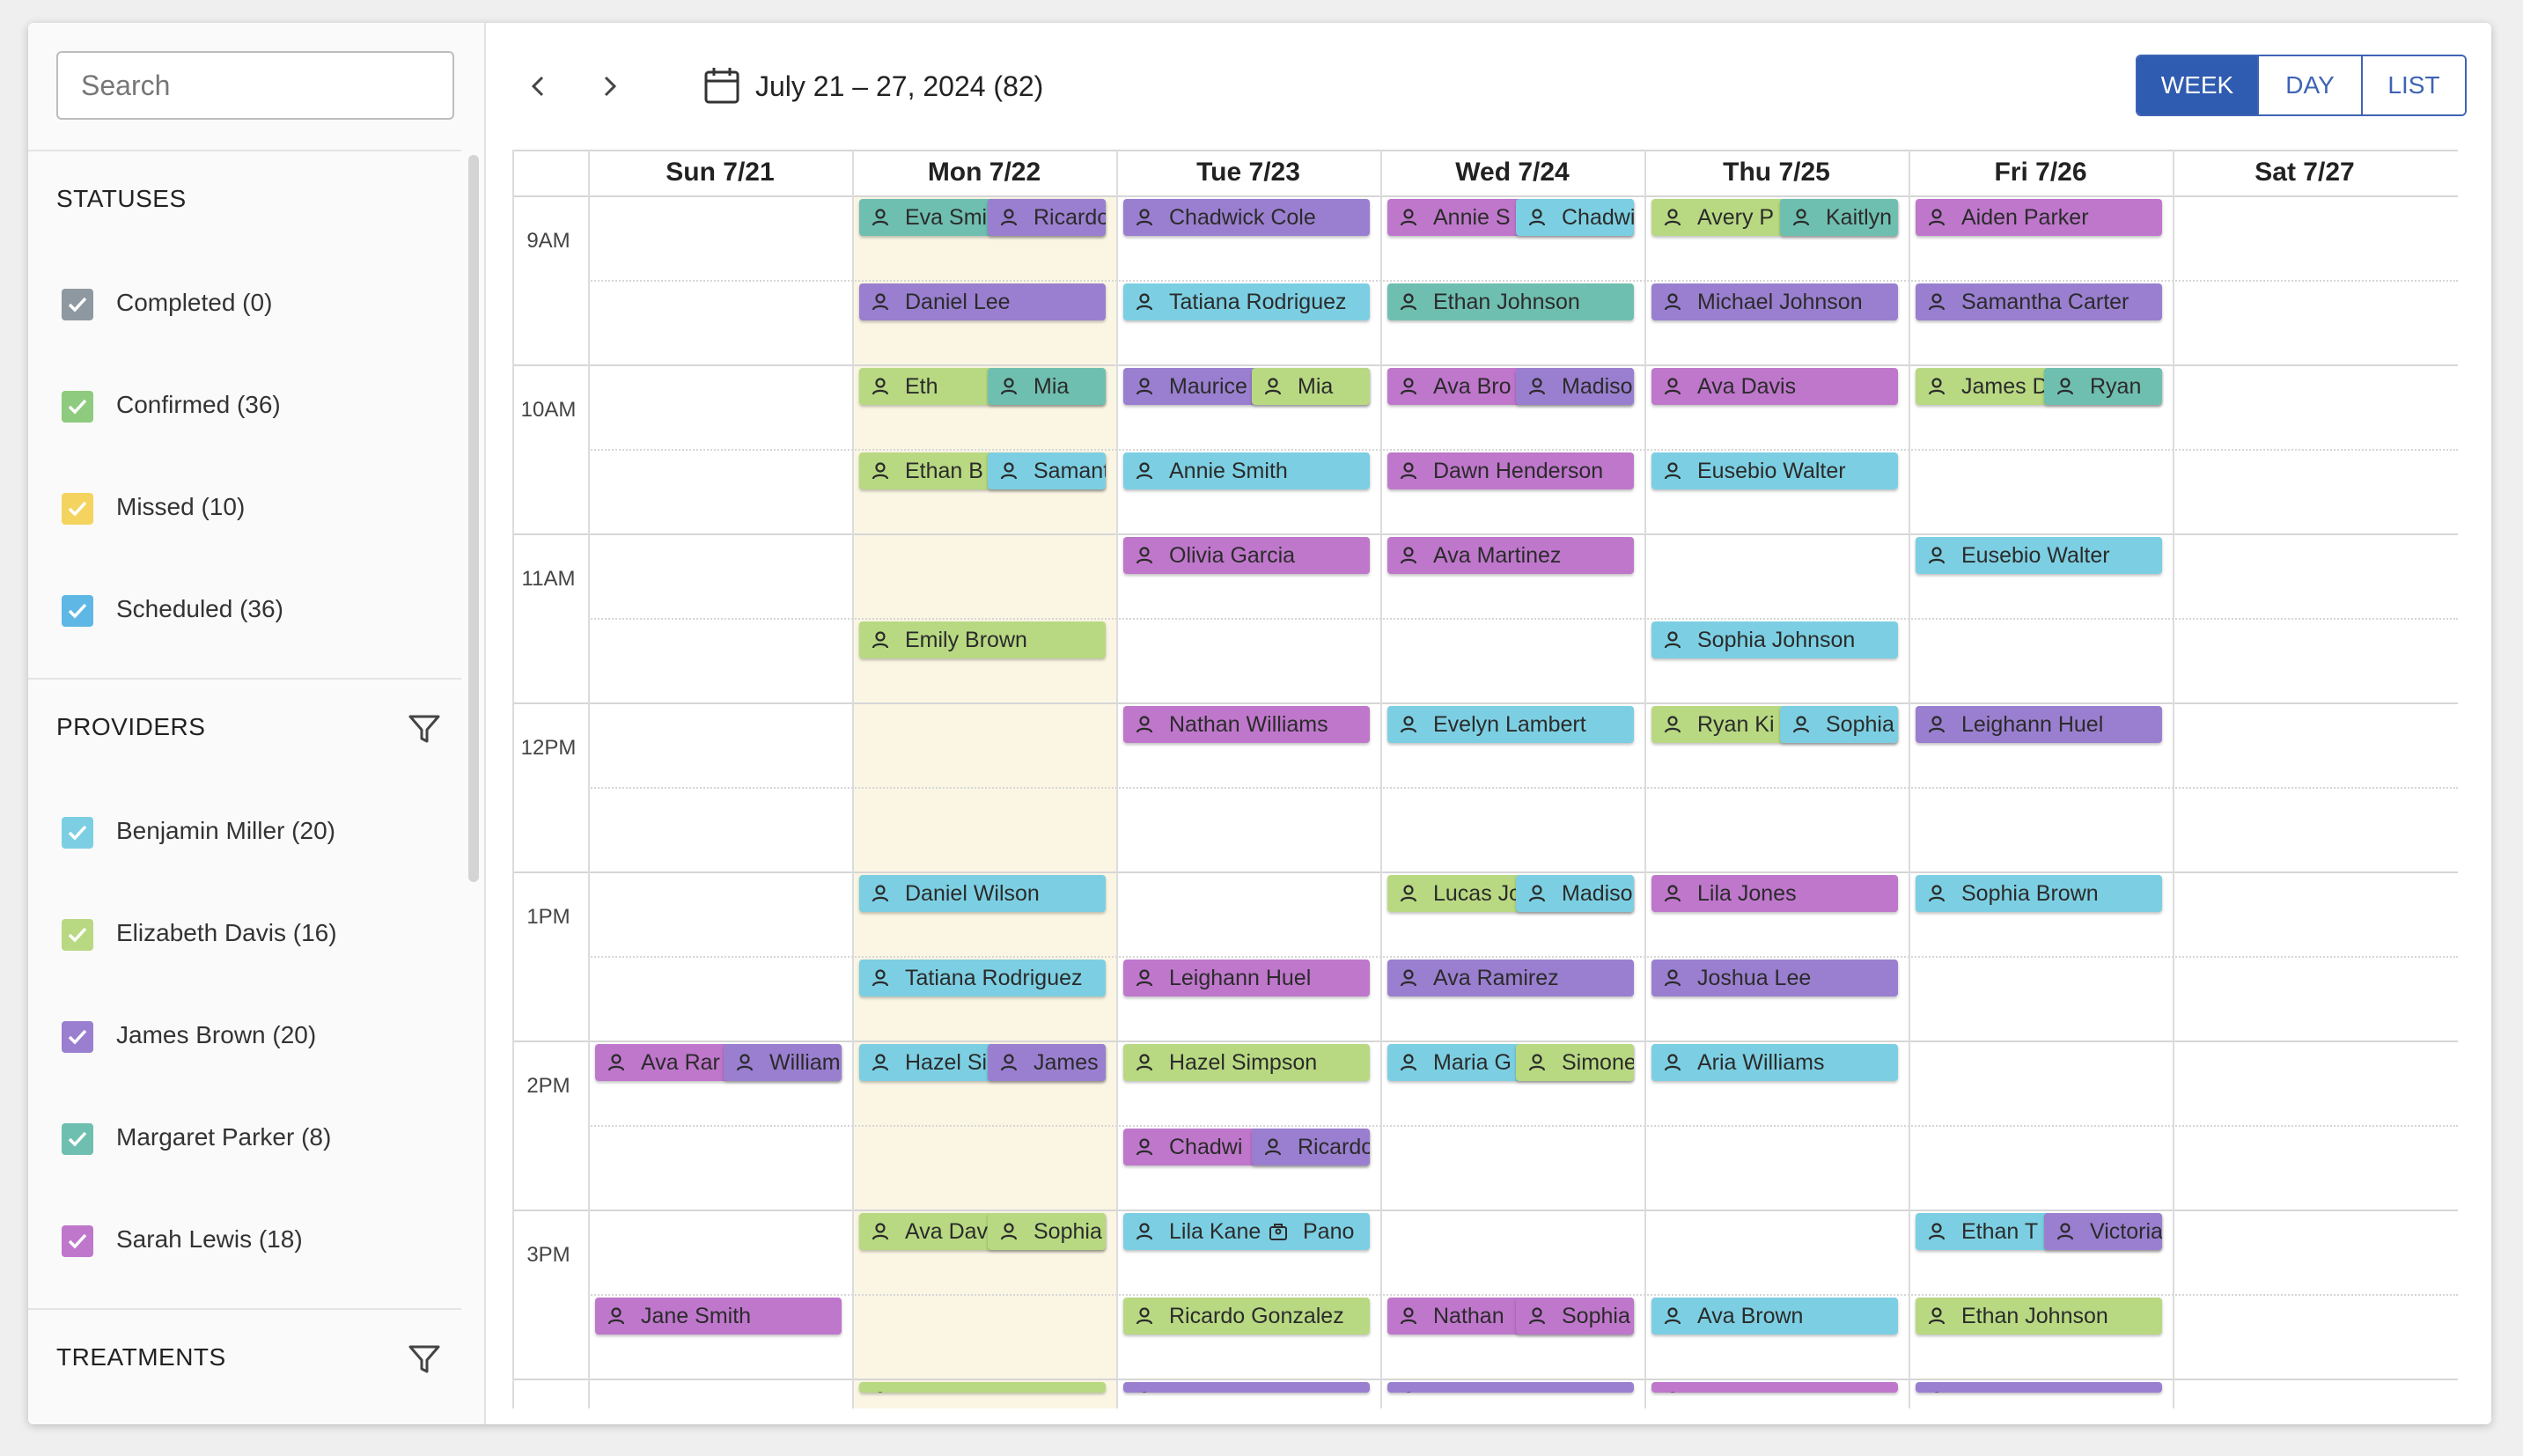  Describe the element at coordinates (983, 639) in the screenshot. I see `appointment-block: Emily Brown` at that location.